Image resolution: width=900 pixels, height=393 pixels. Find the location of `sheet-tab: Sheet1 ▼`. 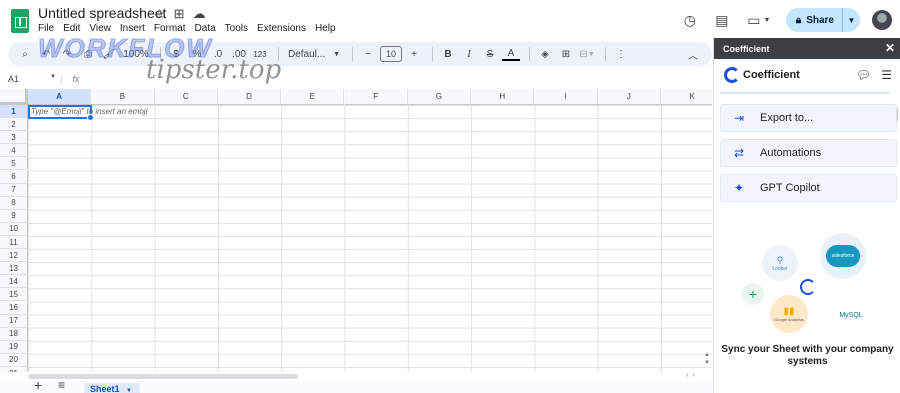

sheet-tab: Sheet1 ▼ is located at coordinates (112, 388).